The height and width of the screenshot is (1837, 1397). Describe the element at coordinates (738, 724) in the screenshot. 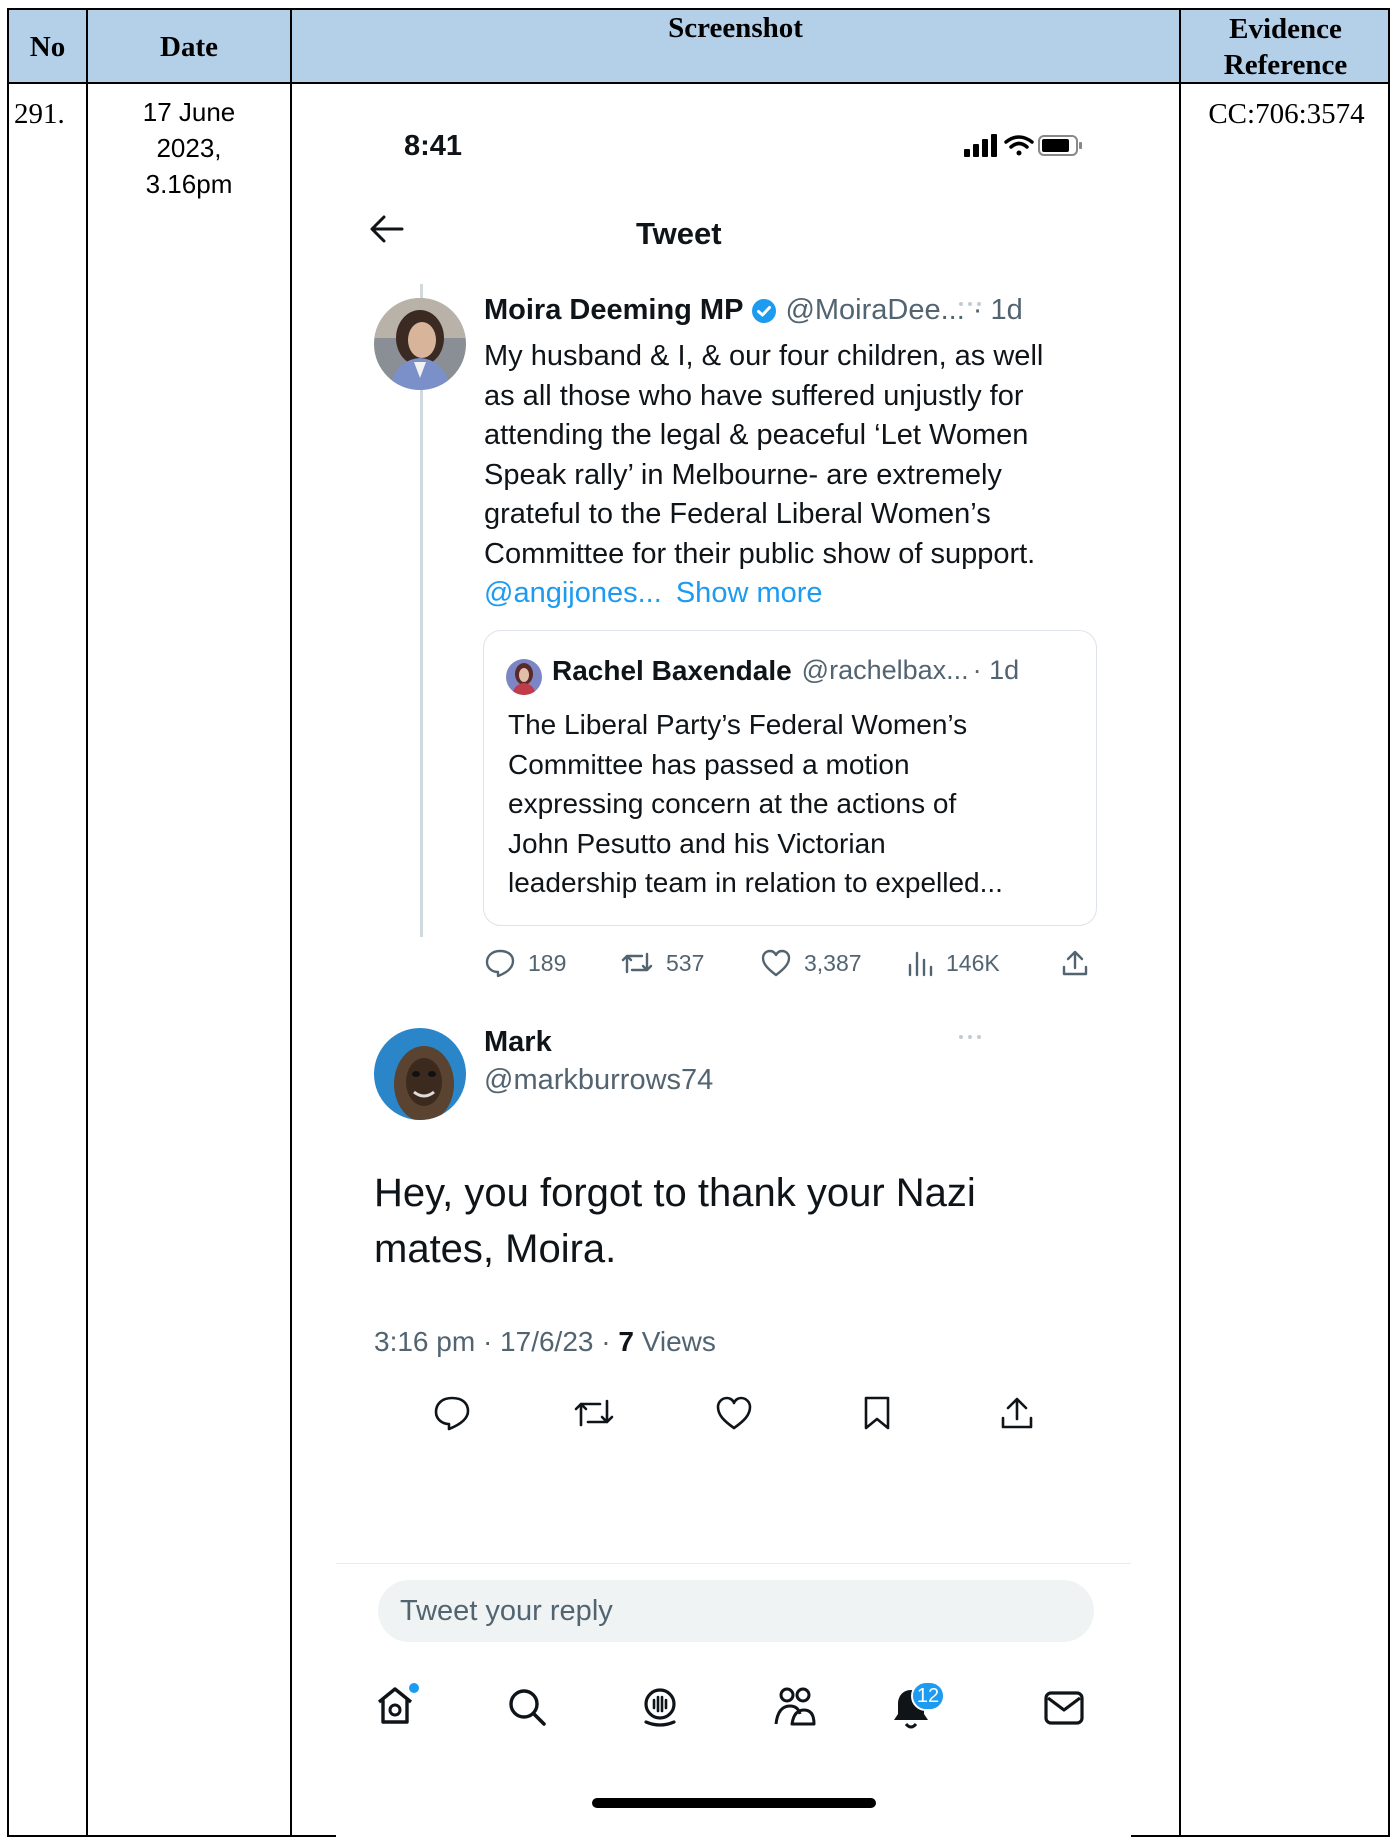

I see `quote-text-line: The Liberal Party’s Federal Women’s` at that location.